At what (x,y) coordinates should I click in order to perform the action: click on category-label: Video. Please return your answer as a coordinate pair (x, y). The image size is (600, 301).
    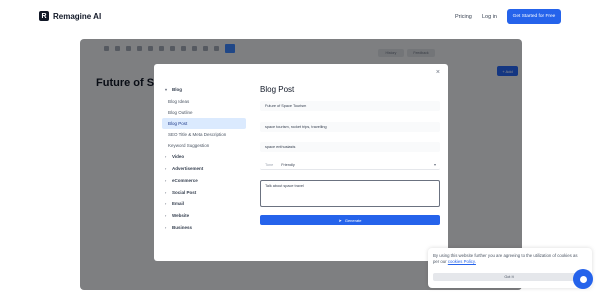
    Looking at the image, I should click on (178, 157).